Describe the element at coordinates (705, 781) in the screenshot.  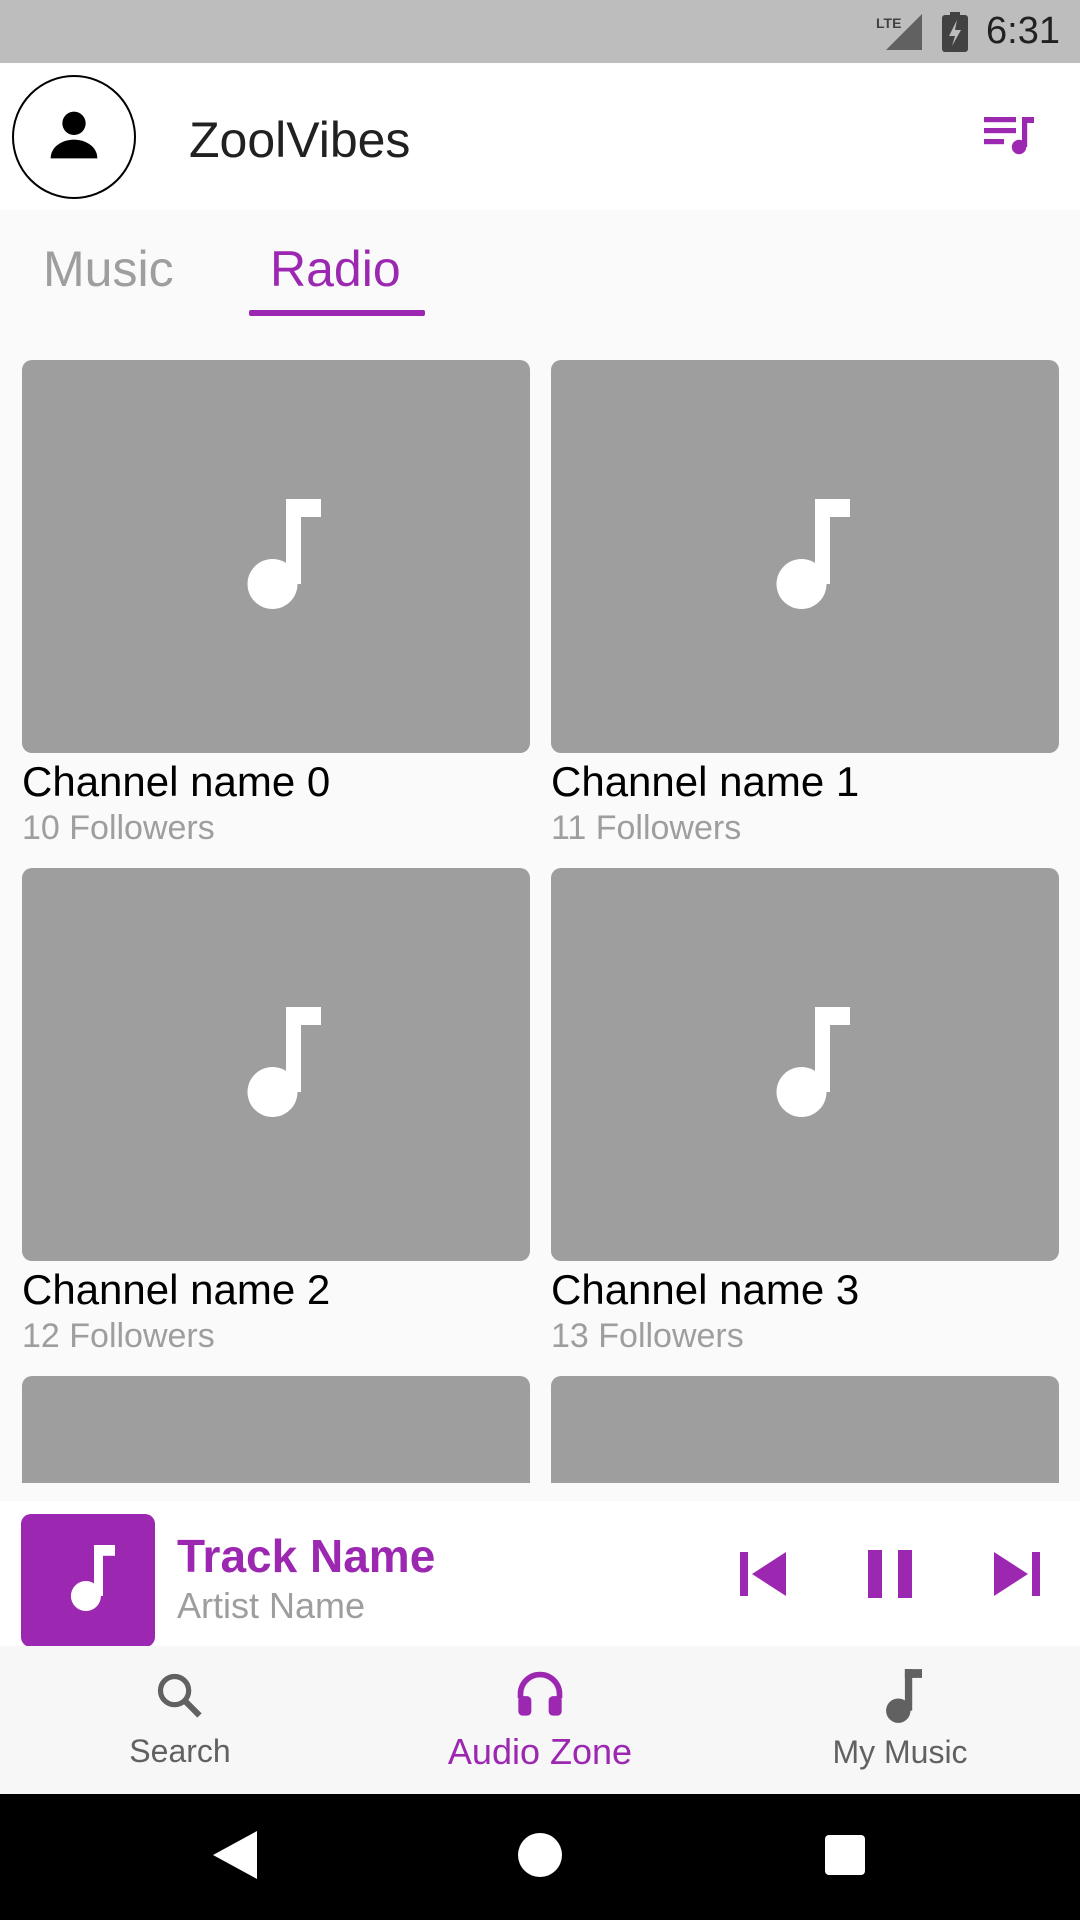
I see `channel-name: Channel name 1` at that location.